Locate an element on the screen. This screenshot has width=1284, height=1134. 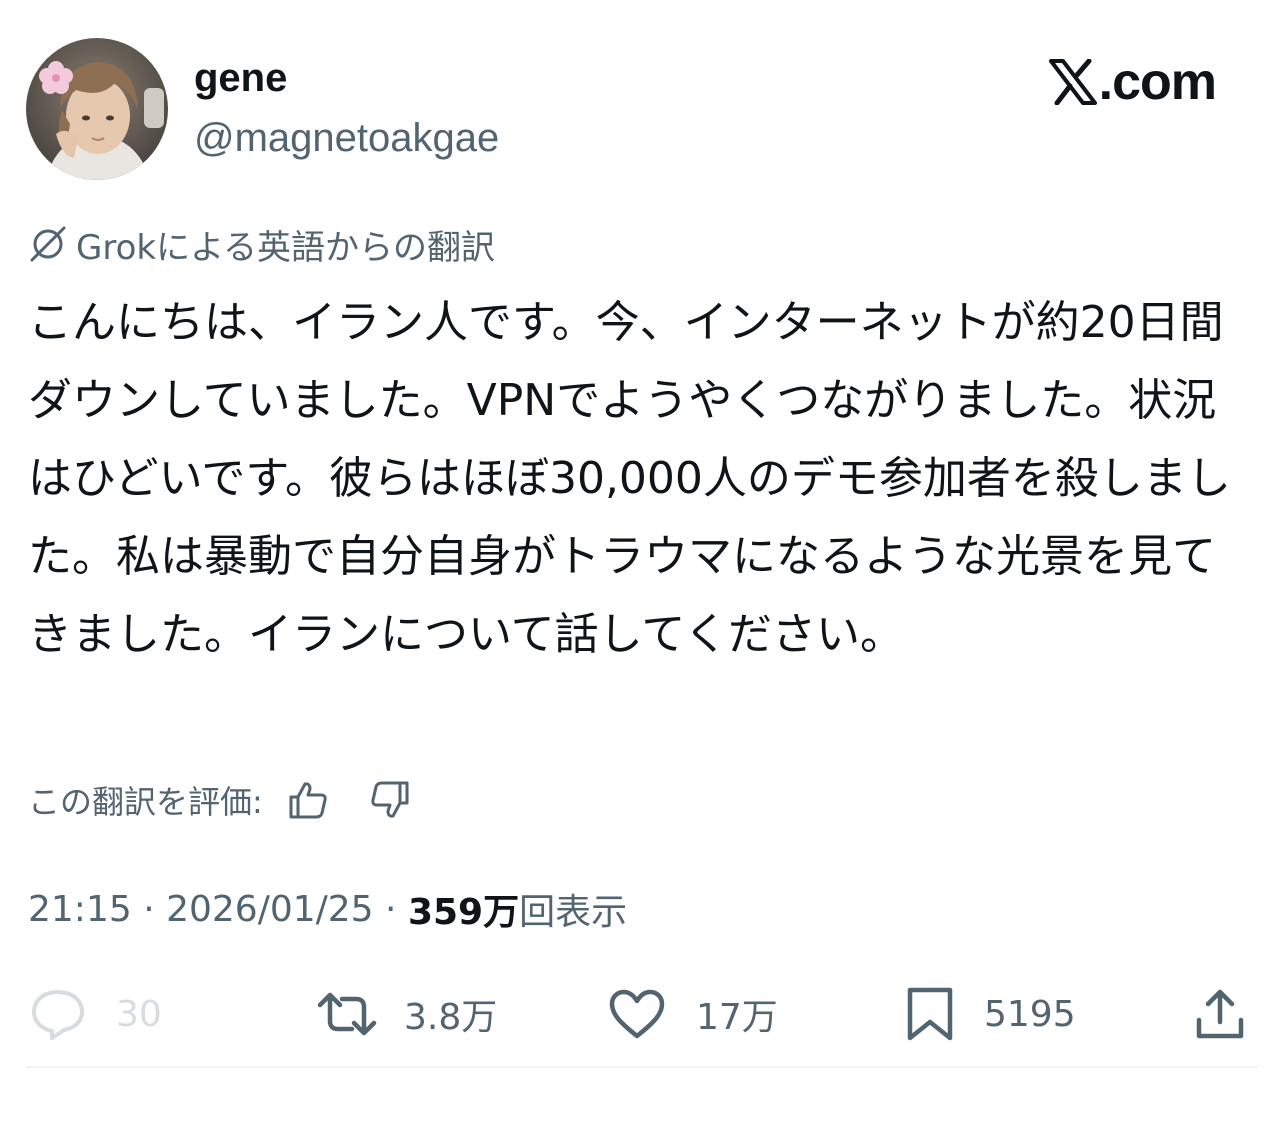
translation-note: Grokによる英語からの翻訳 is located at coordinates (262, 245).